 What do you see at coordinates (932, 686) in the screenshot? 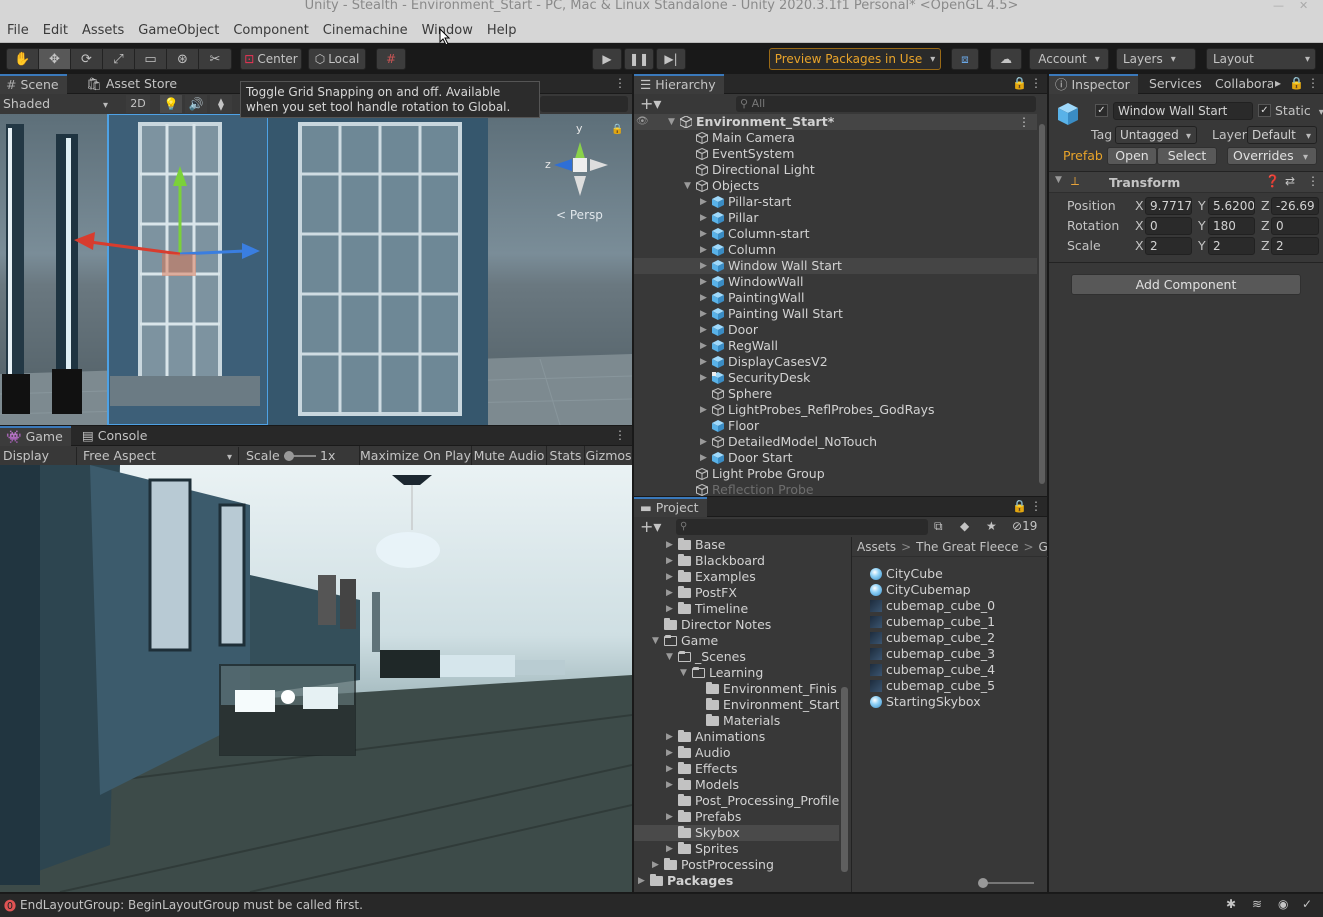
I see `asset-item: cubemap_cube_5` at bounding box center [932, 686].